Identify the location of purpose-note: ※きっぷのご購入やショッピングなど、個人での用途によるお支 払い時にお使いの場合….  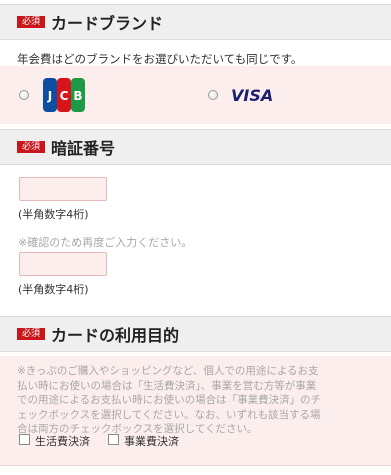
(169, 400).